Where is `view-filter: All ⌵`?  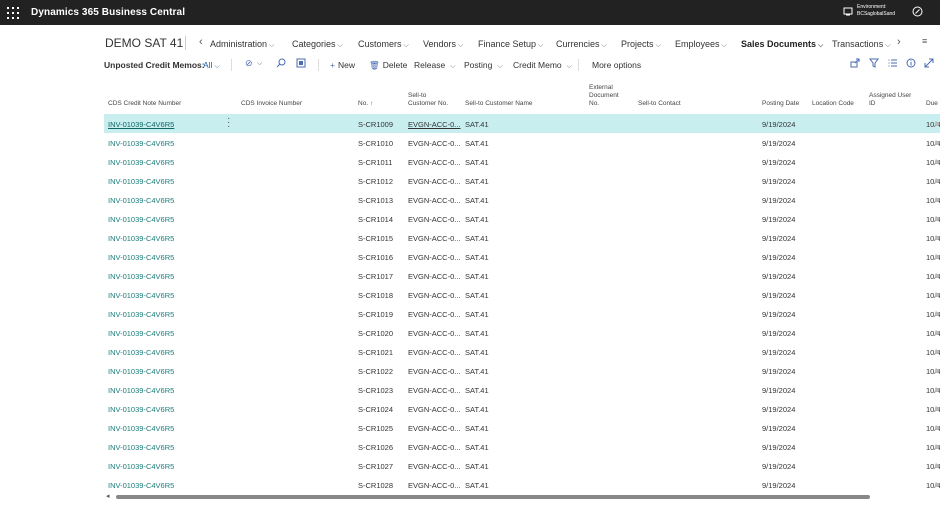
view-filter: All ⌵ is located at coordinates (211, 65).